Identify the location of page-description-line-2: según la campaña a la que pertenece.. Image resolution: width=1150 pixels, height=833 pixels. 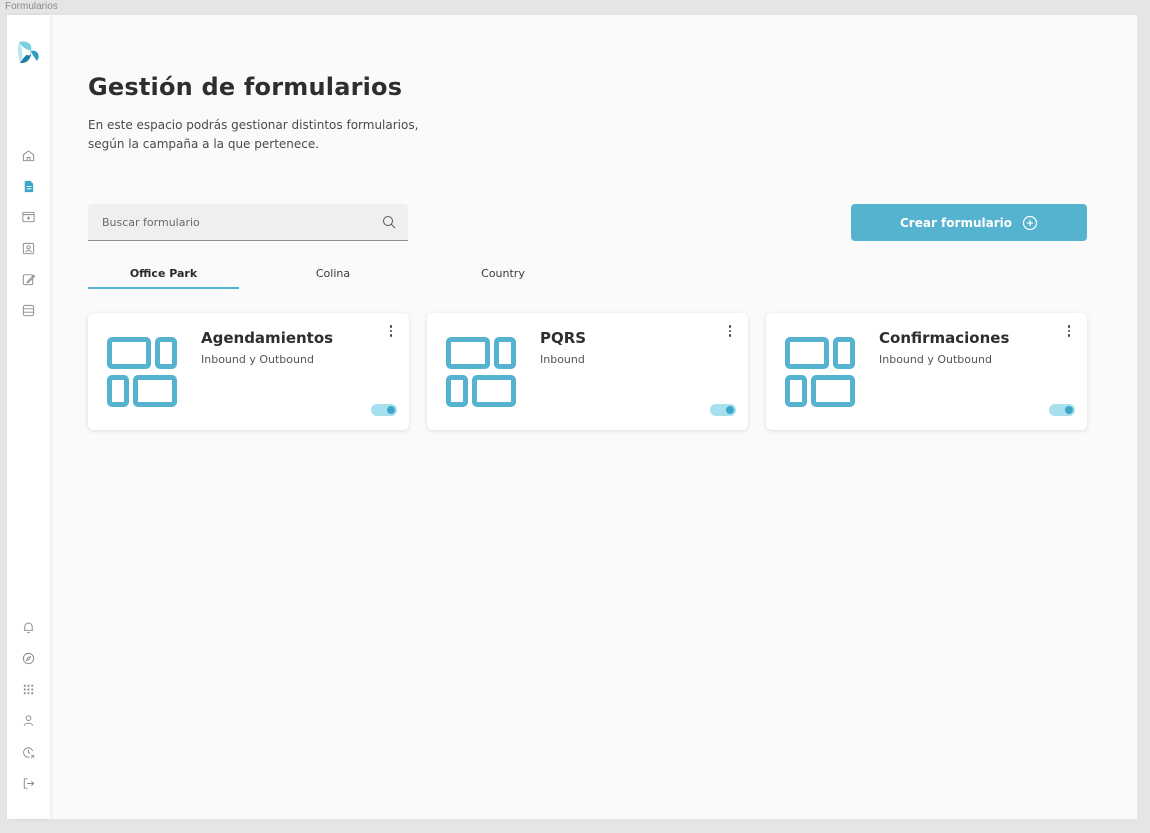
(204, 144).